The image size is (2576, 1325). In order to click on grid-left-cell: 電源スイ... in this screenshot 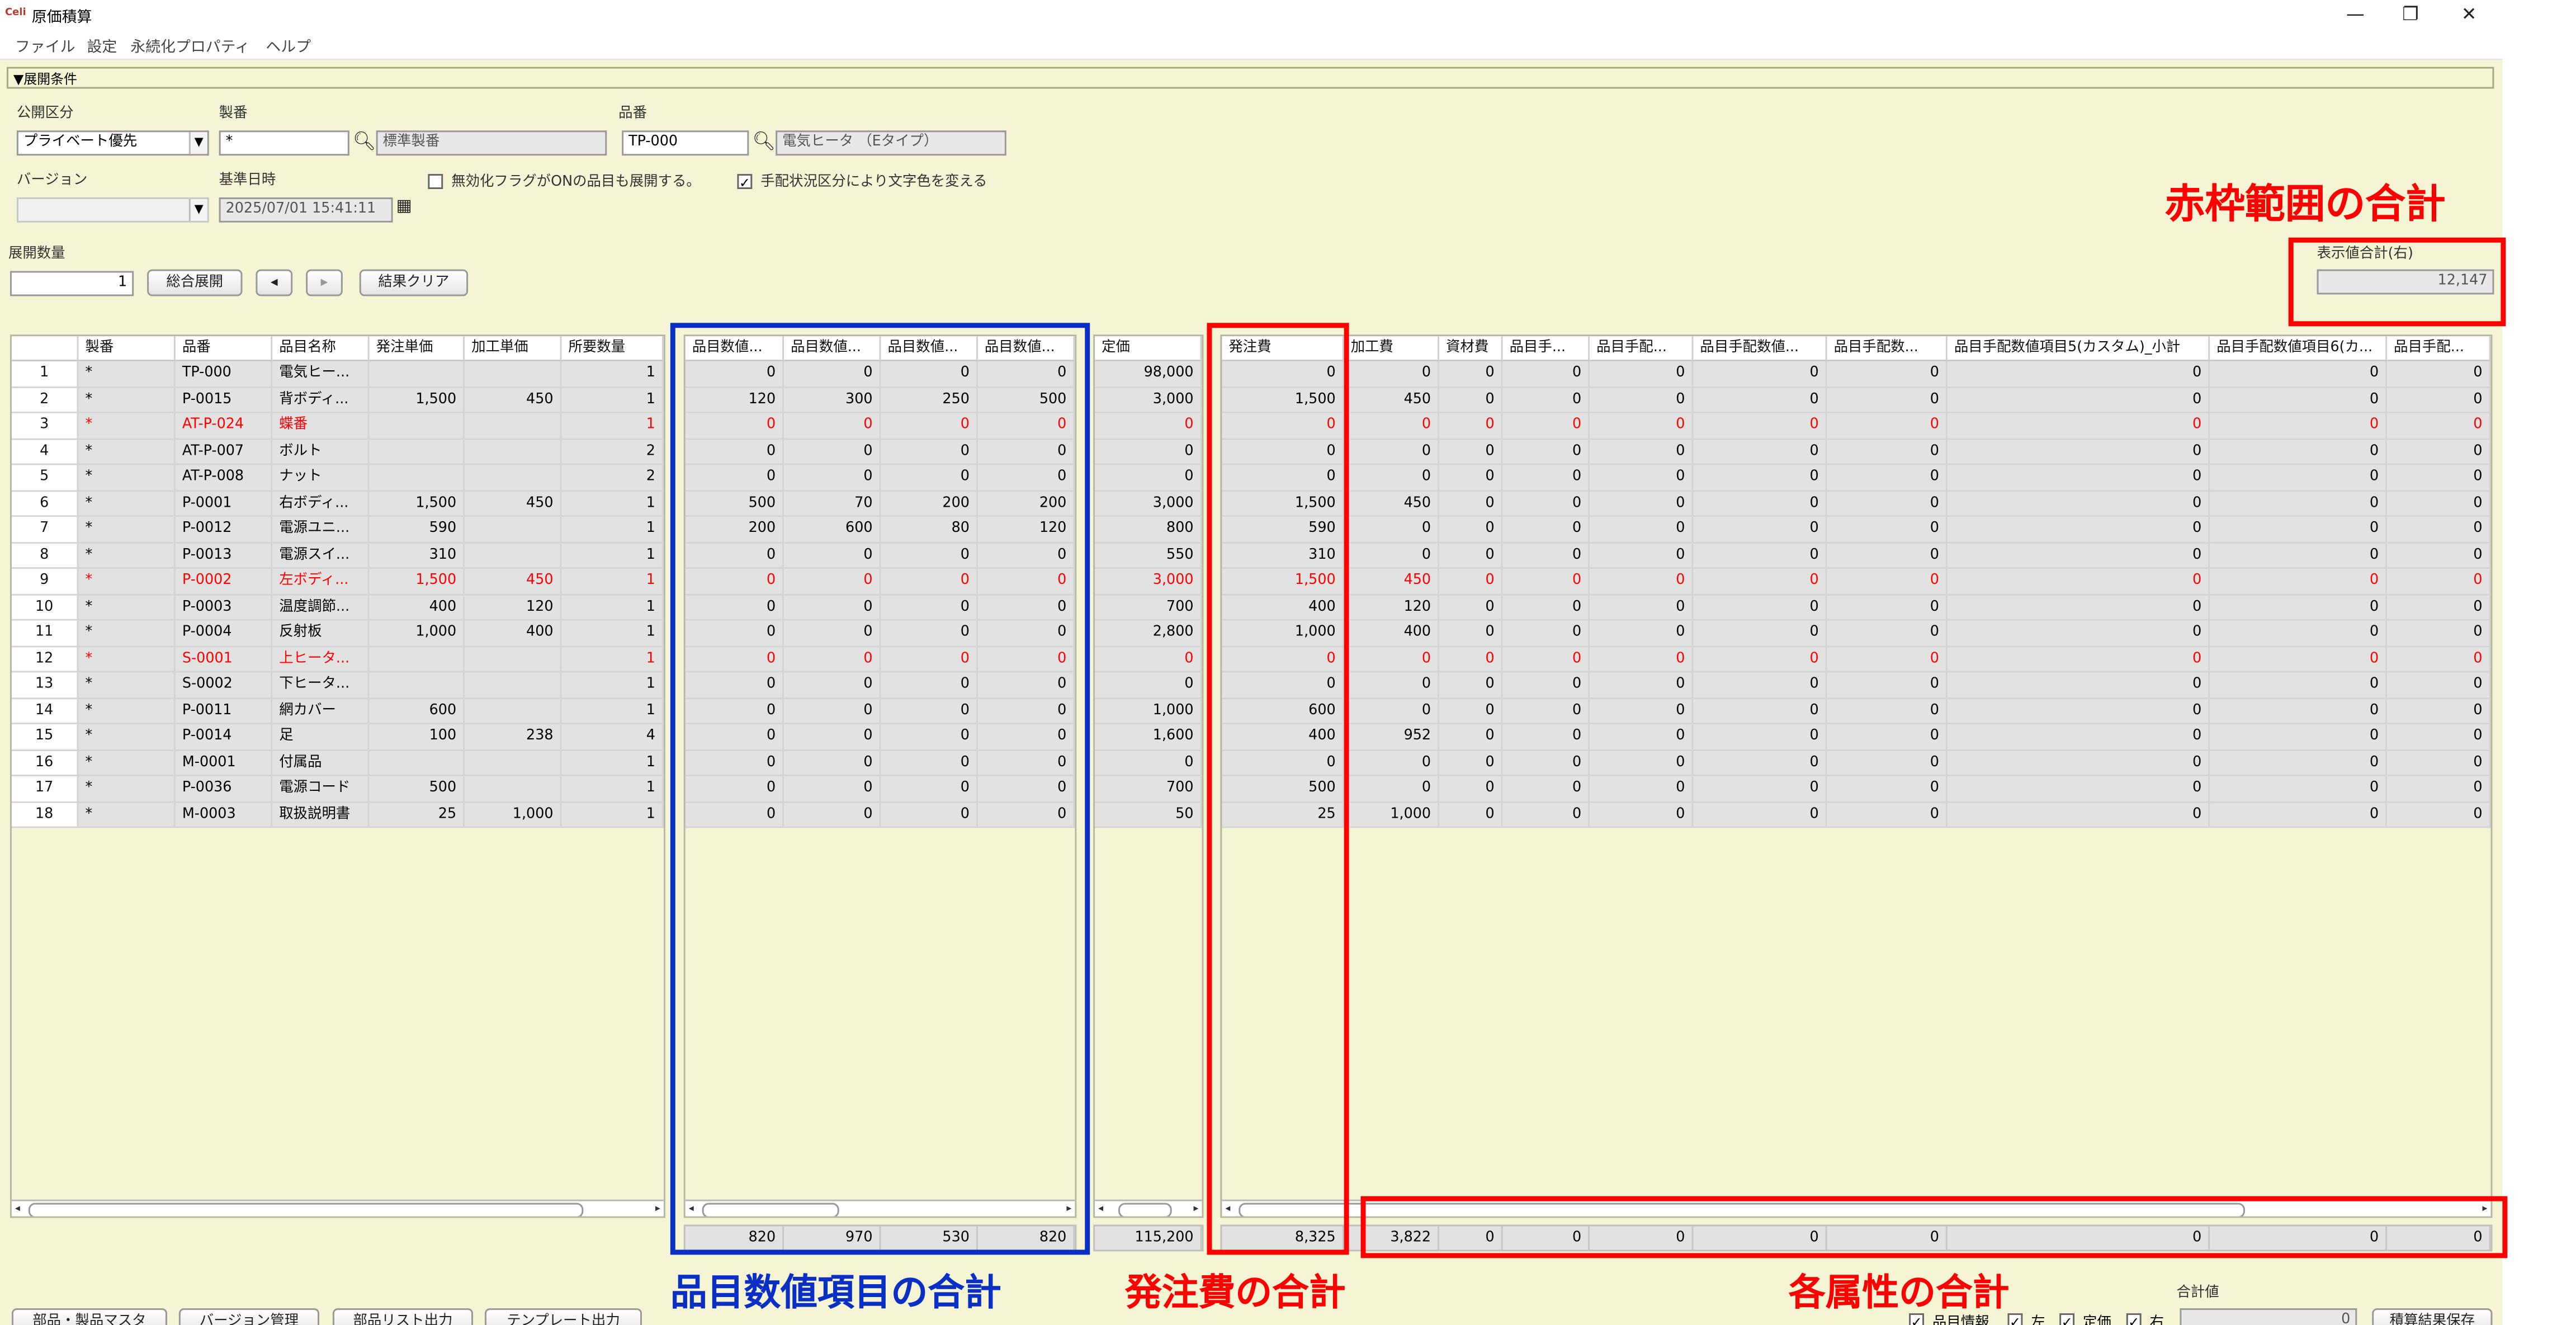, I will do `click(321, 556)`.